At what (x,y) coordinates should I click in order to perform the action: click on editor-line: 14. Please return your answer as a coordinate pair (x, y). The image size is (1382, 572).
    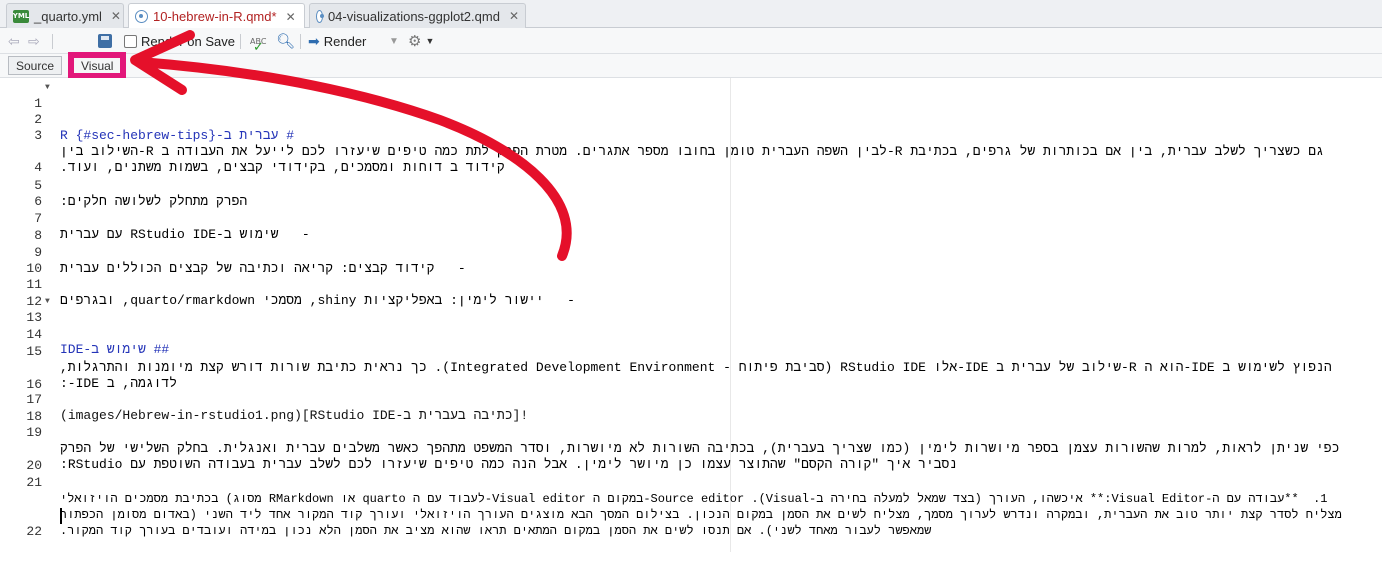
    Looking at the image, I should click on (691, 326).